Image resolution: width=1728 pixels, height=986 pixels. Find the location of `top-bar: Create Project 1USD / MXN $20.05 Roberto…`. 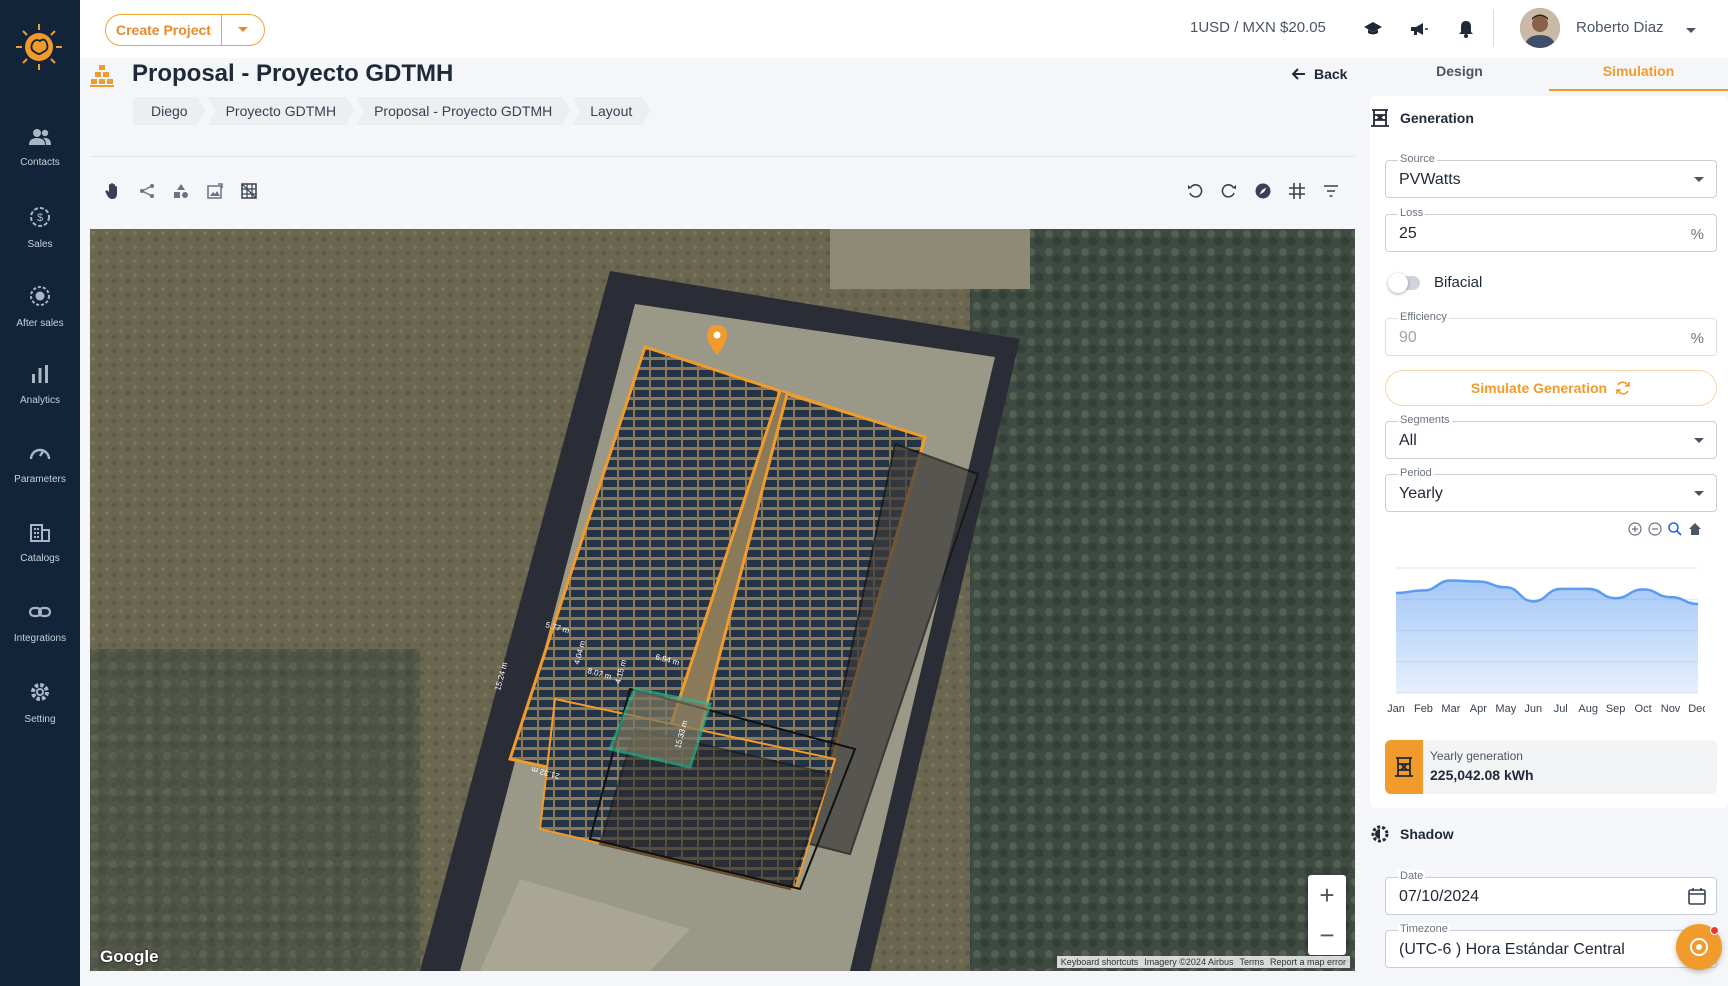

top-bar: Create Project 1USD / MXN $20.05 Roberto… is located at coordinates (904, 29).